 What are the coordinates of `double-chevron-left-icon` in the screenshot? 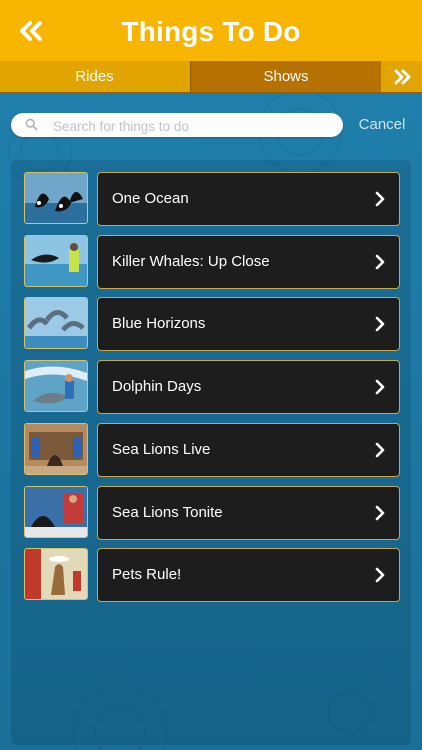 It's located at (31, 31).